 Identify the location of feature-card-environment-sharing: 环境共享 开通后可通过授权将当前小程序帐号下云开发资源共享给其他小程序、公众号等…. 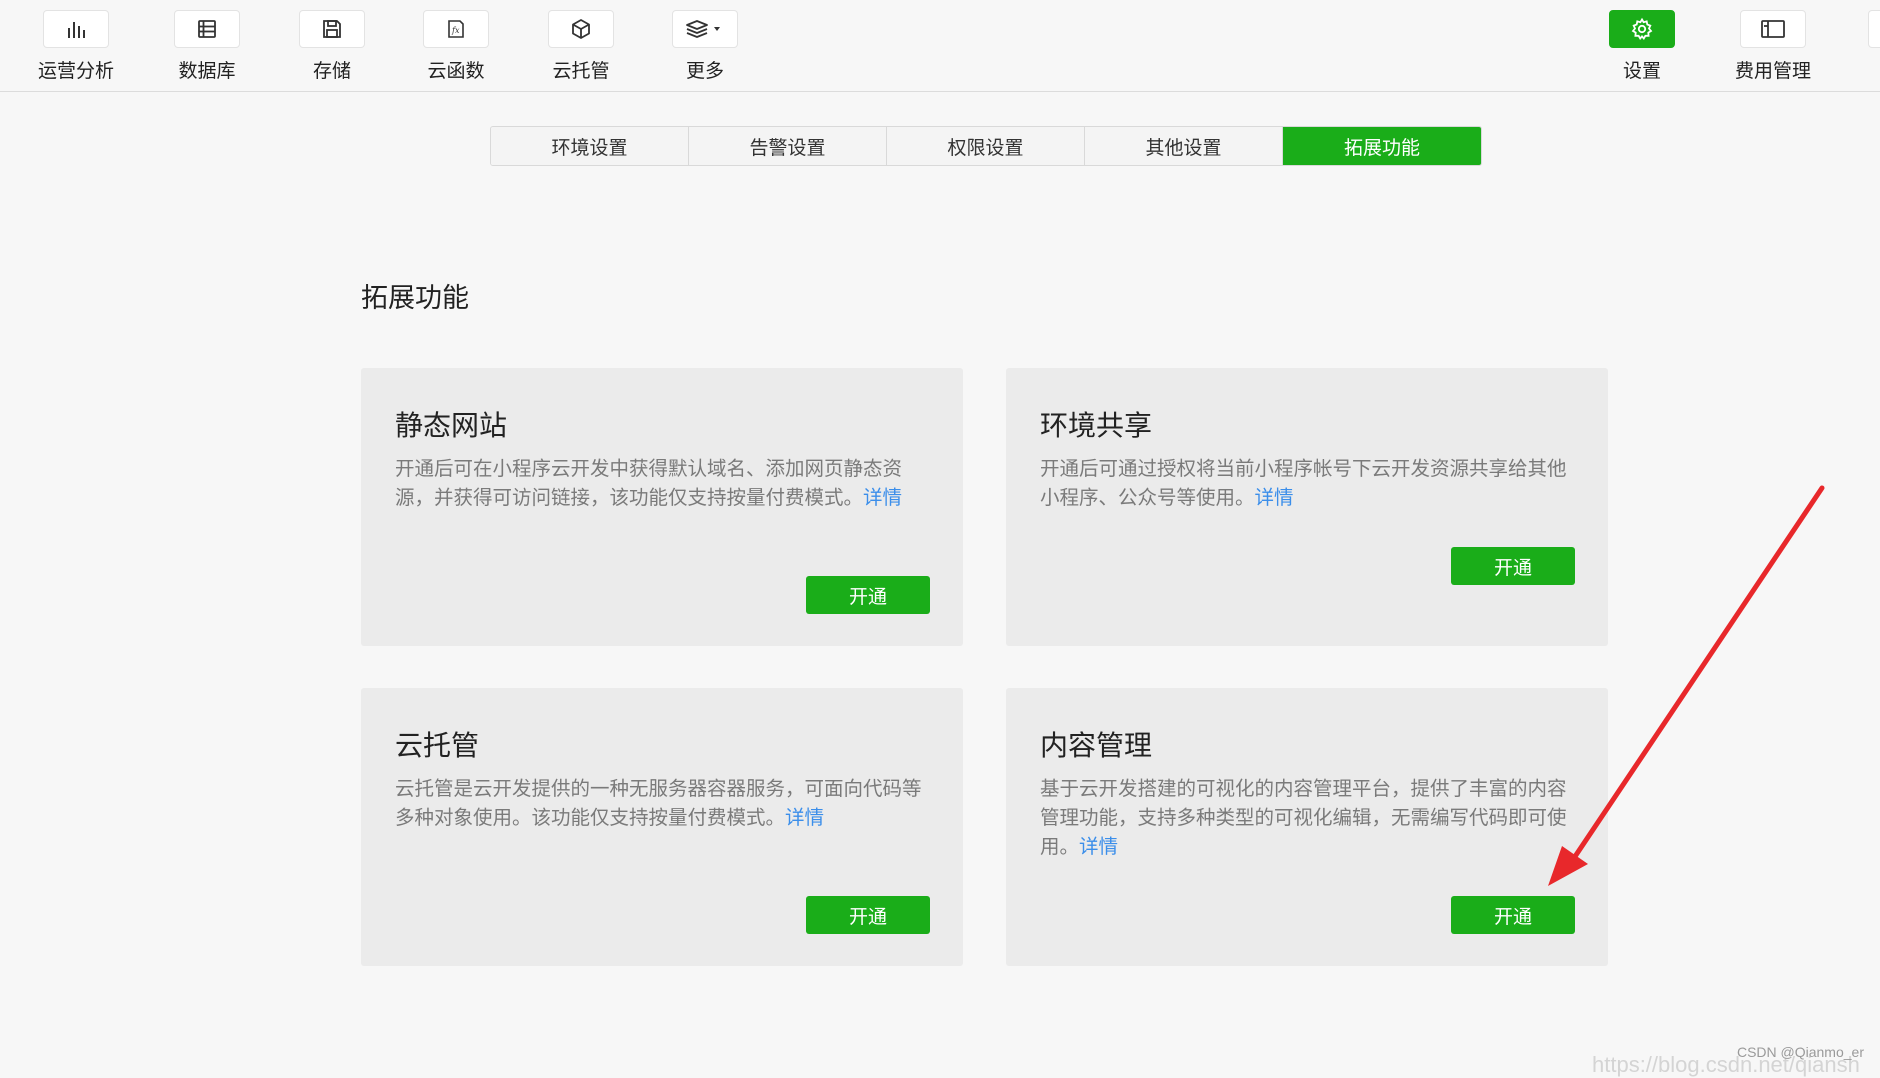
(1307, 507).